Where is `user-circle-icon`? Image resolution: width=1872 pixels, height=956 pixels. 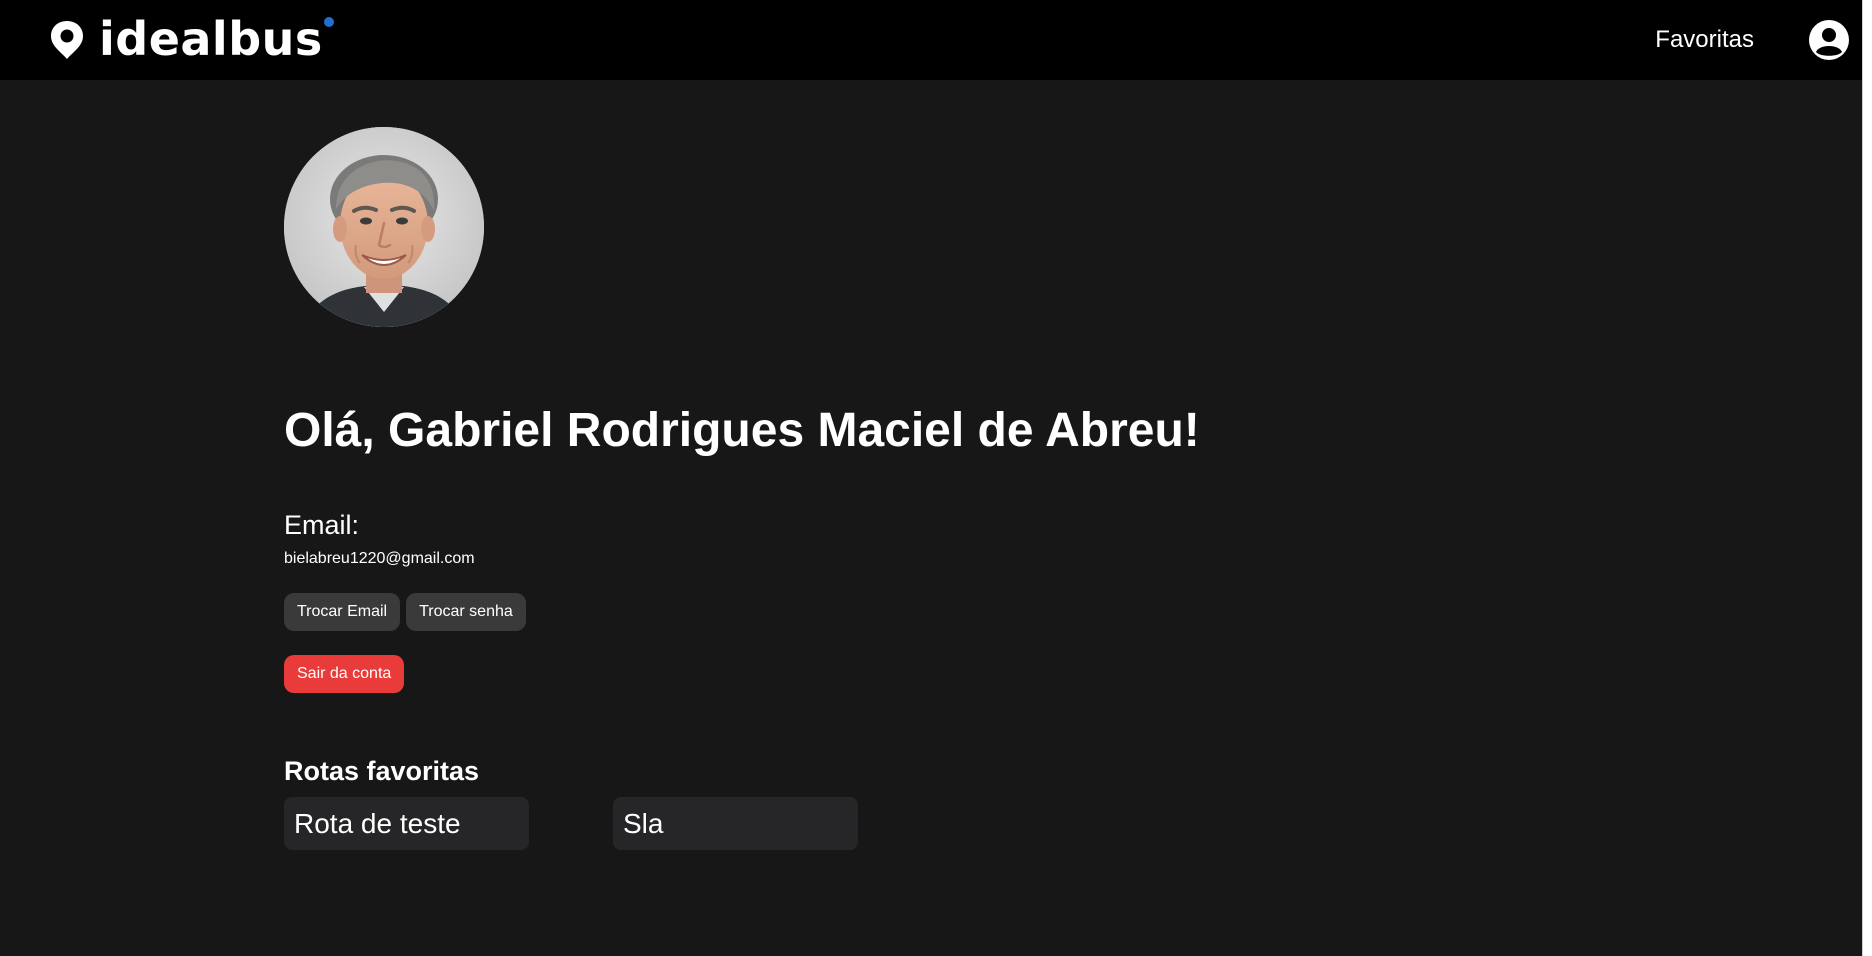 user-circle-icon is located at coordinates (1829, 40).